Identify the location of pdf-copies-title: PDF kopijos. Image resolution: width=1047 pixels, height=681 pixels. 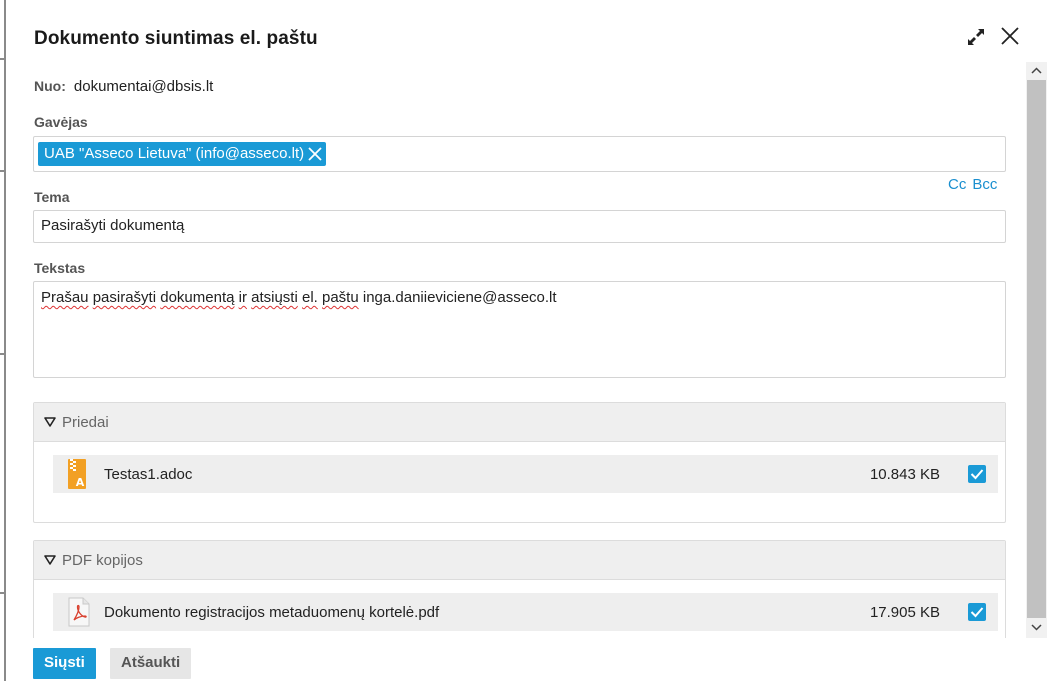
(102, 560).